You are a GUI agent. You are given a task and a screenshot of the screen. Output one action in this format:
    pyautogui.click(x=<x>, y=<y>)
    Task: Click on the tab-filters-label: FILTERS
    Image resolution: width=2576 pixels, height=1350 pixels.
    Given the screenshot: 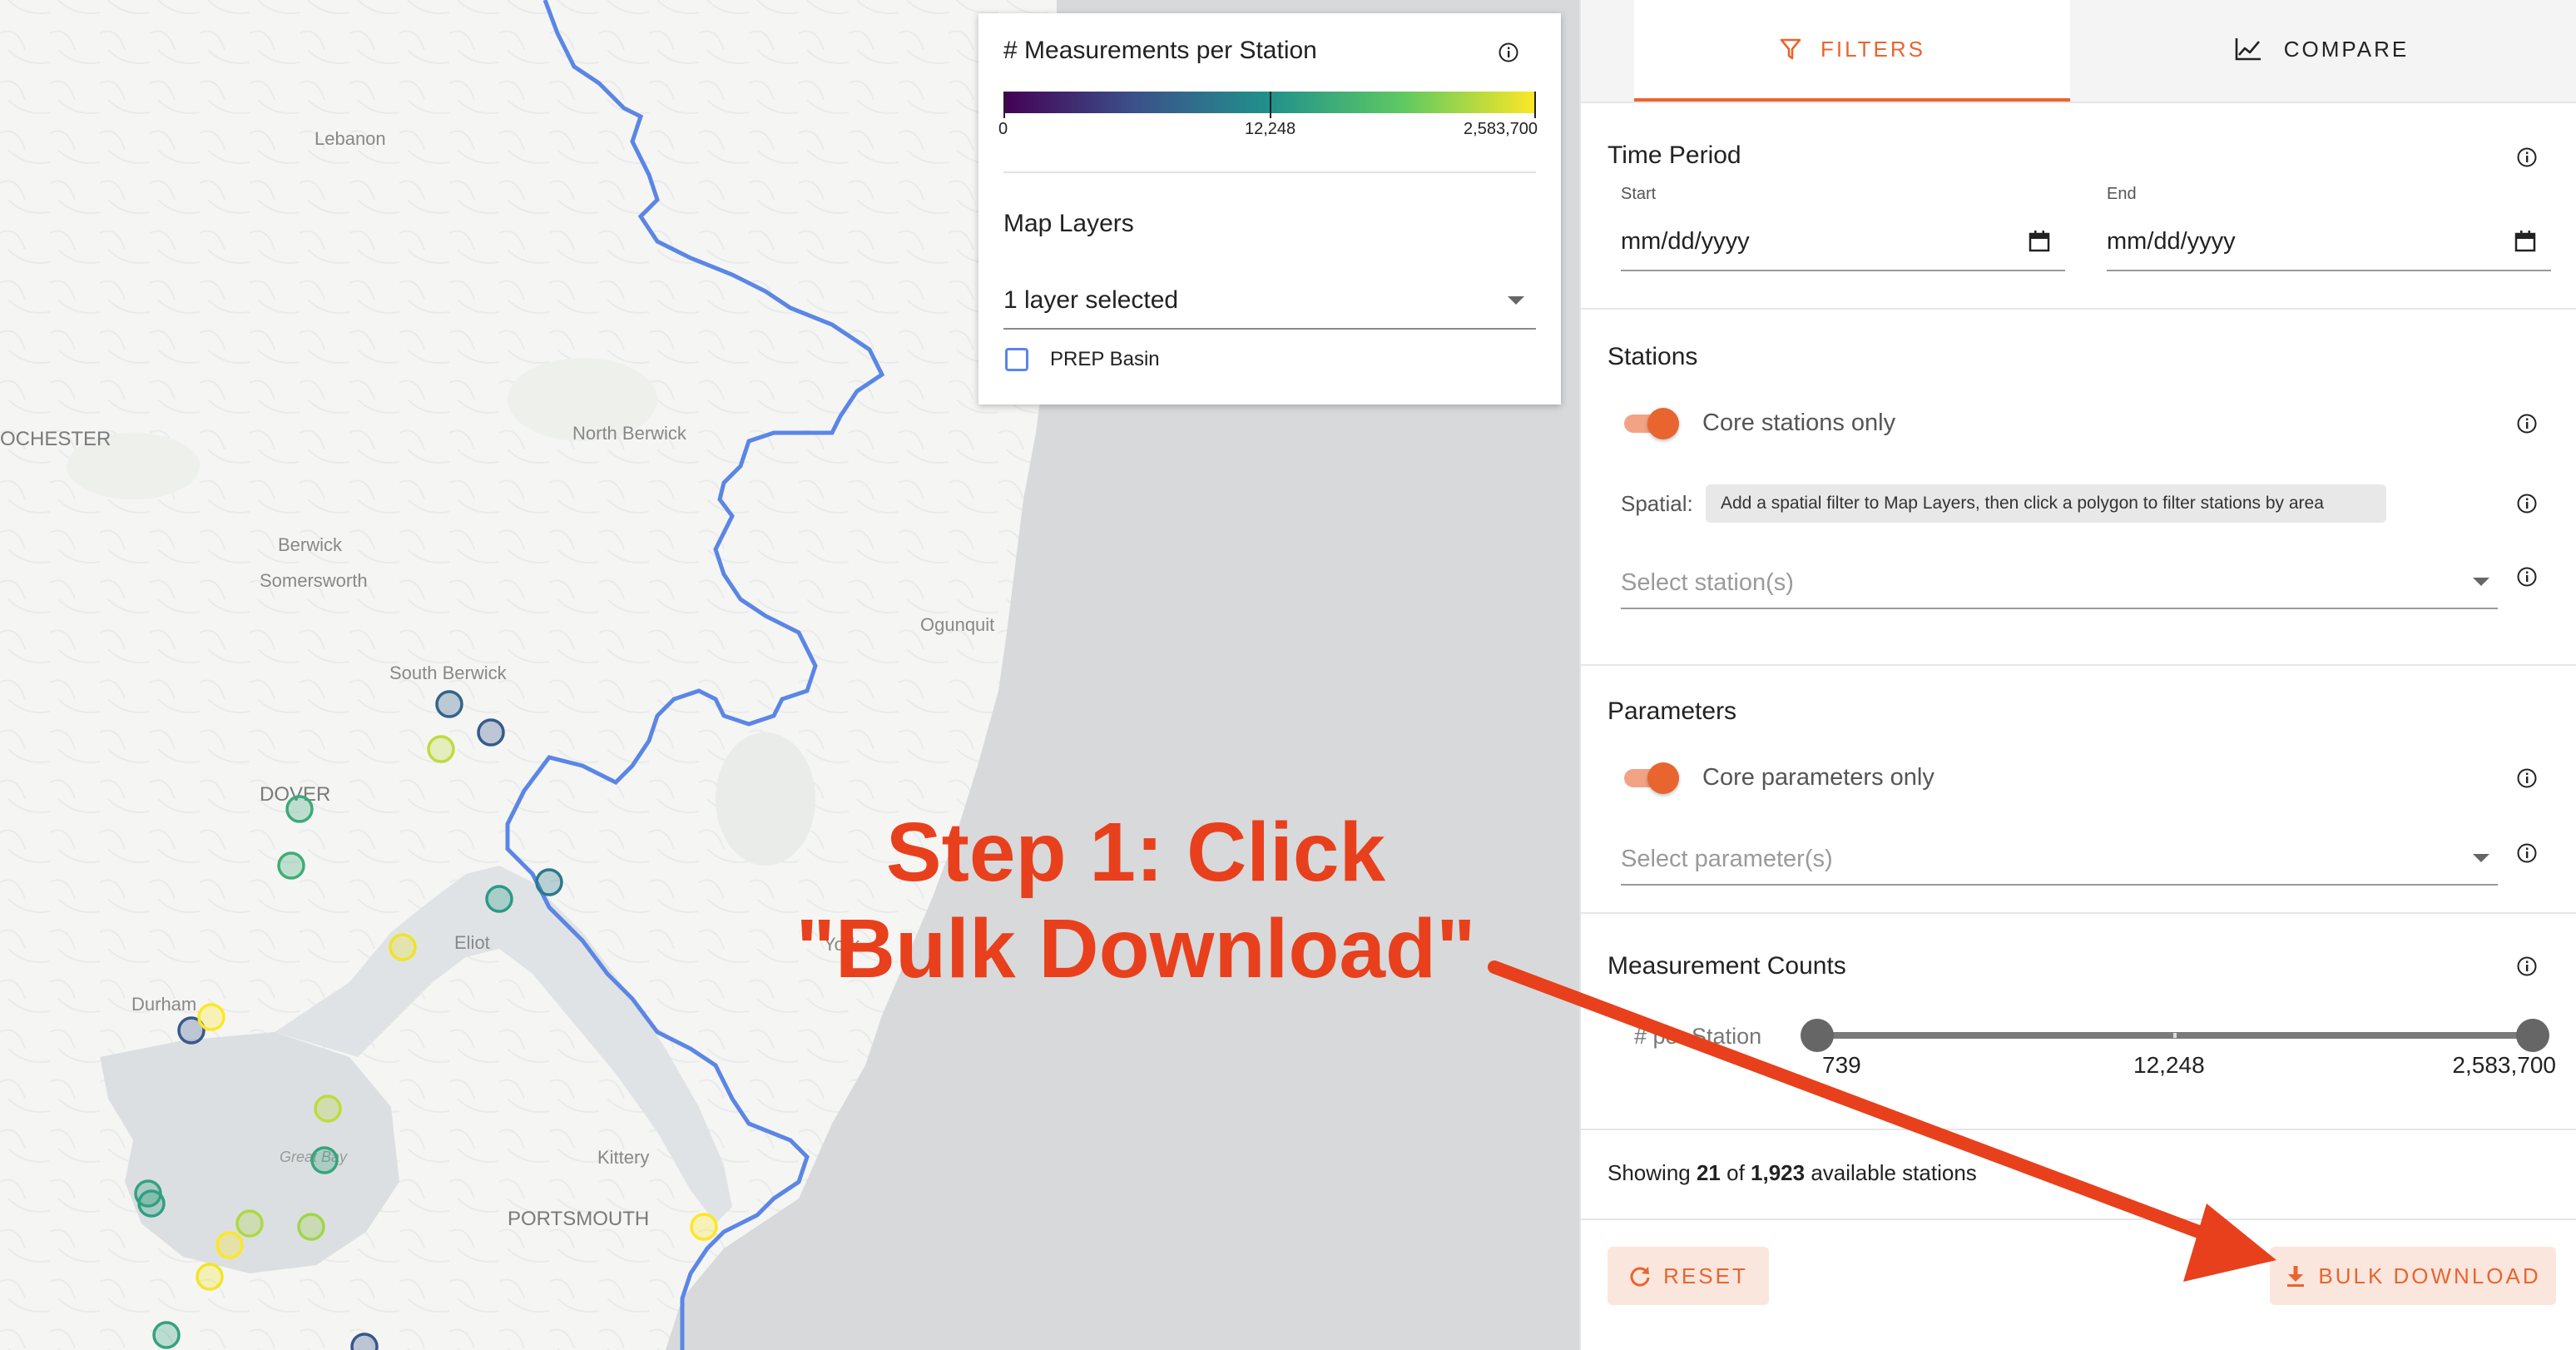 What is the action you would take?
    pyautogui.click(x=1873, y=49)
    